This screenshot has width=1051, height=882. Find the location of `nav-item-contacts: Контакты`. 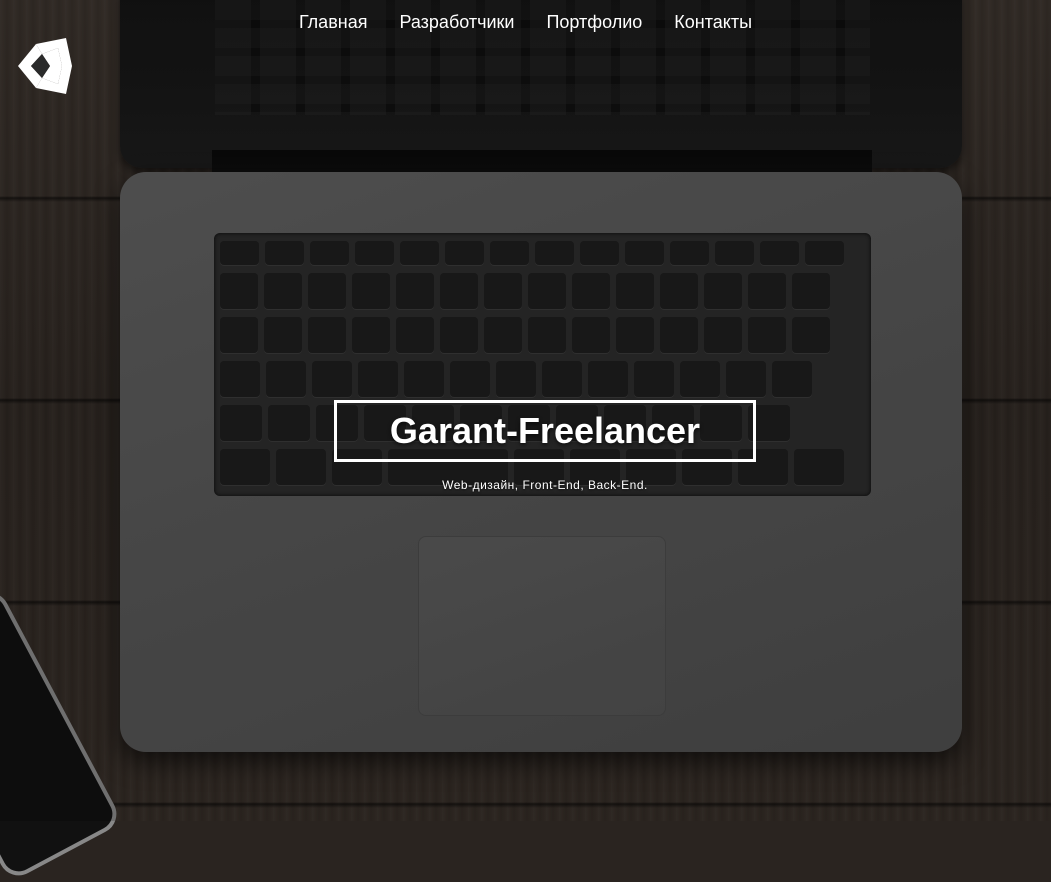

nav-item-contacts: Контакты is located at coordinates (707, 22).